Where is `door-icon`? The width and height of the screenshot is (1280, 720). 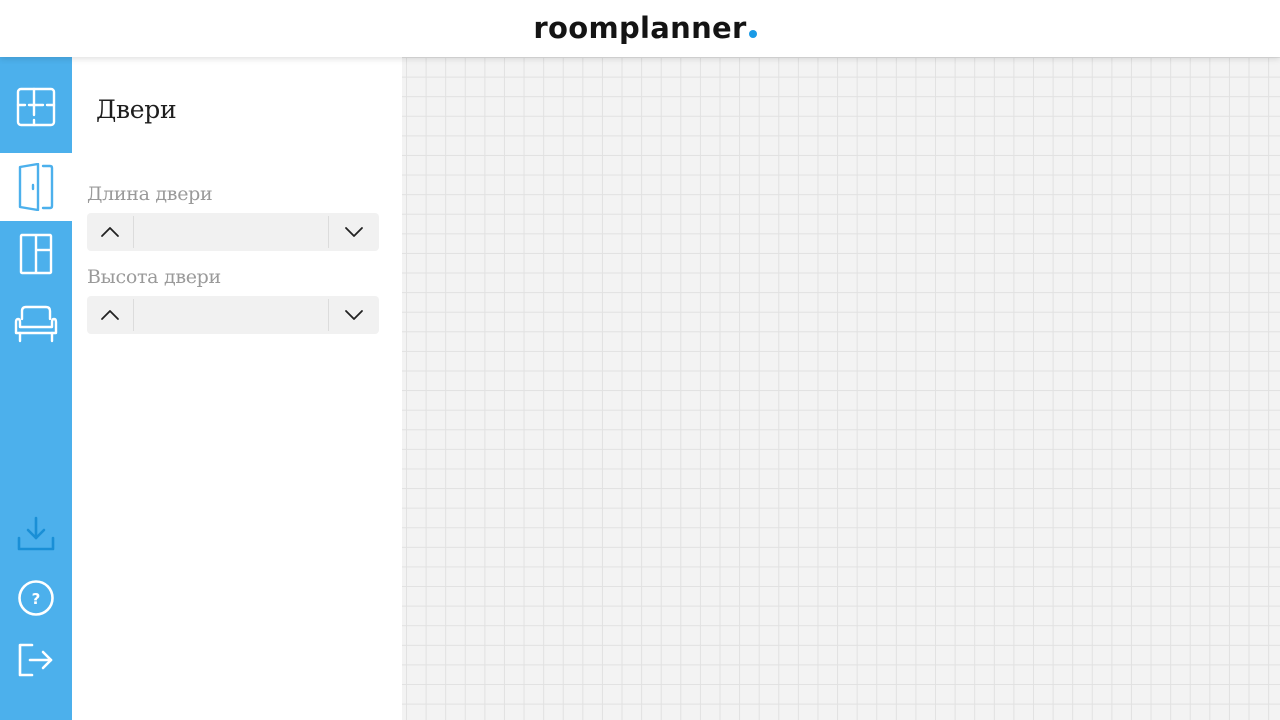
door-icon is located at coordinates (36, 187).